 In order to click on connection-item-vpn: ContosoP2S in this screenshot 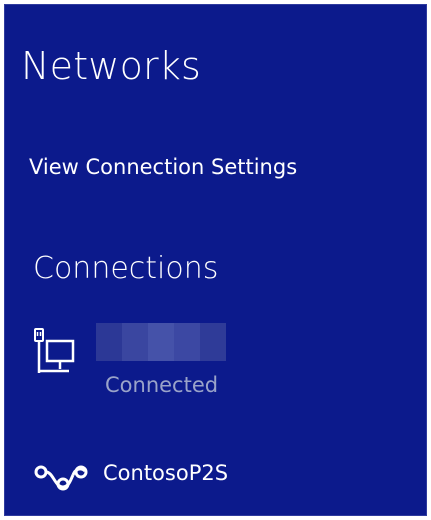, I will do `click(213, 473)`.